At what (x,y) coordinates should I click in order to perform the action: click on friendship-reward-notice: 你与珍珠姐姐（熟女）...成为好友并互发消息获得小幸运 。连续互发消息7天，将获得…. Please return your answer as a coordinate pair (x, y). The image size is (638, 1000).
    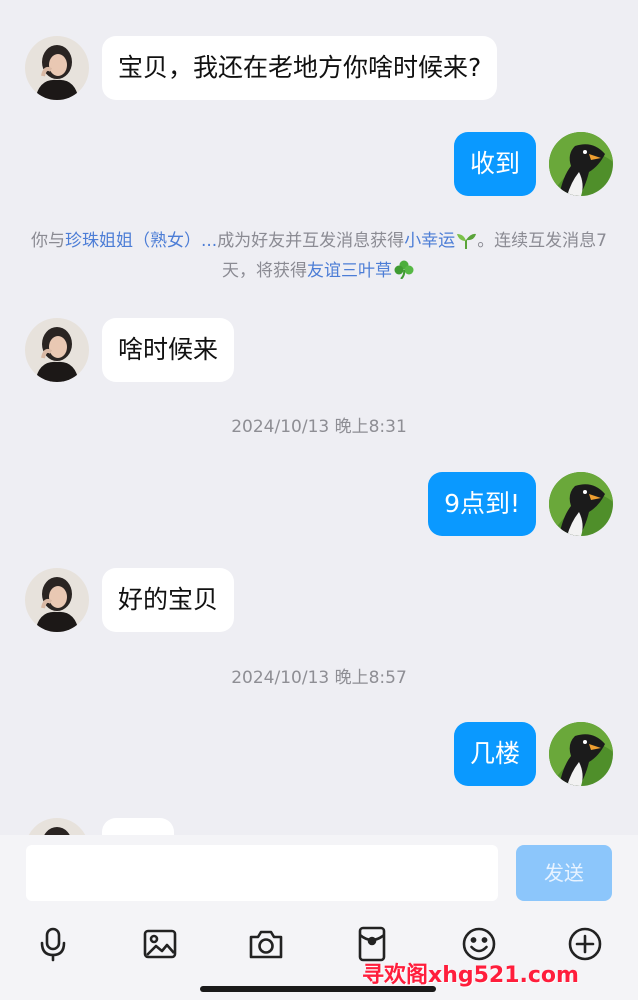
    Looking at the image, I should click on (319, 256).